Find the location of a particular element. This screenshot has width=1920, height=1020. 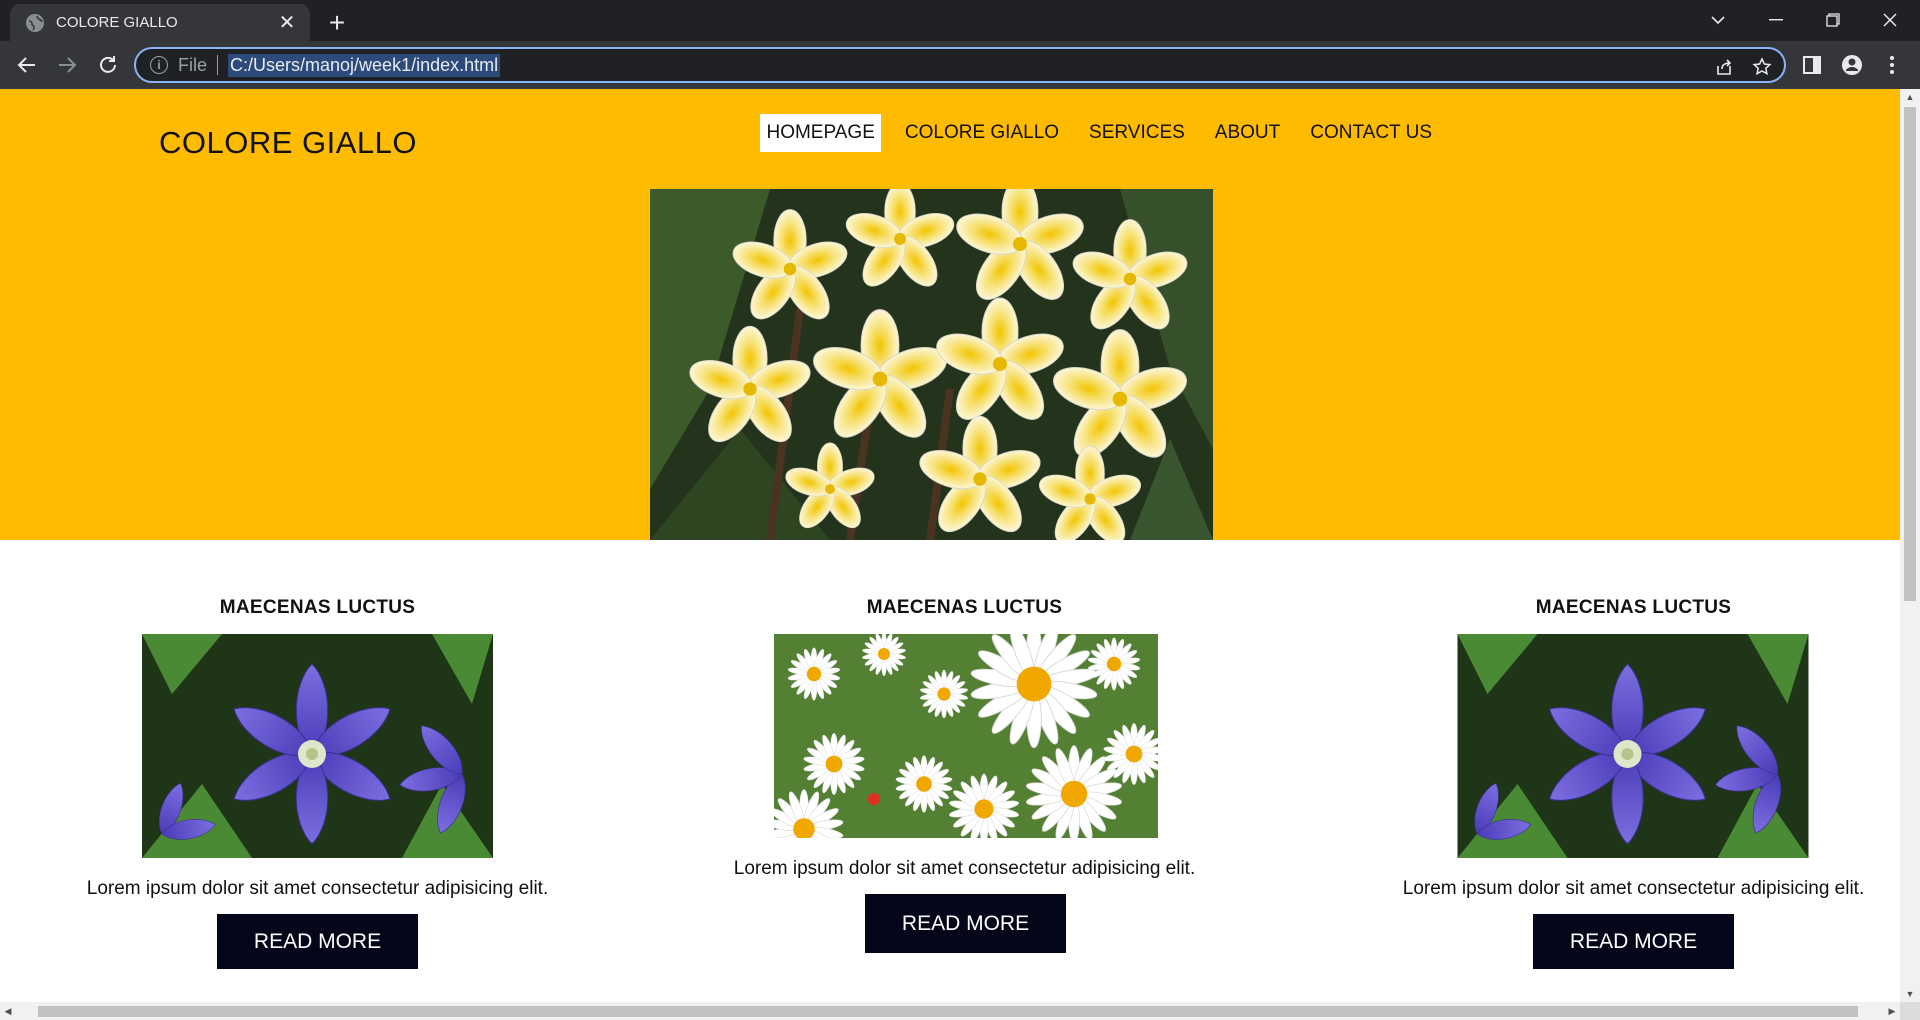

scroll-right-arrow-icon: ▶ is located at coordinates (1892, 1011).